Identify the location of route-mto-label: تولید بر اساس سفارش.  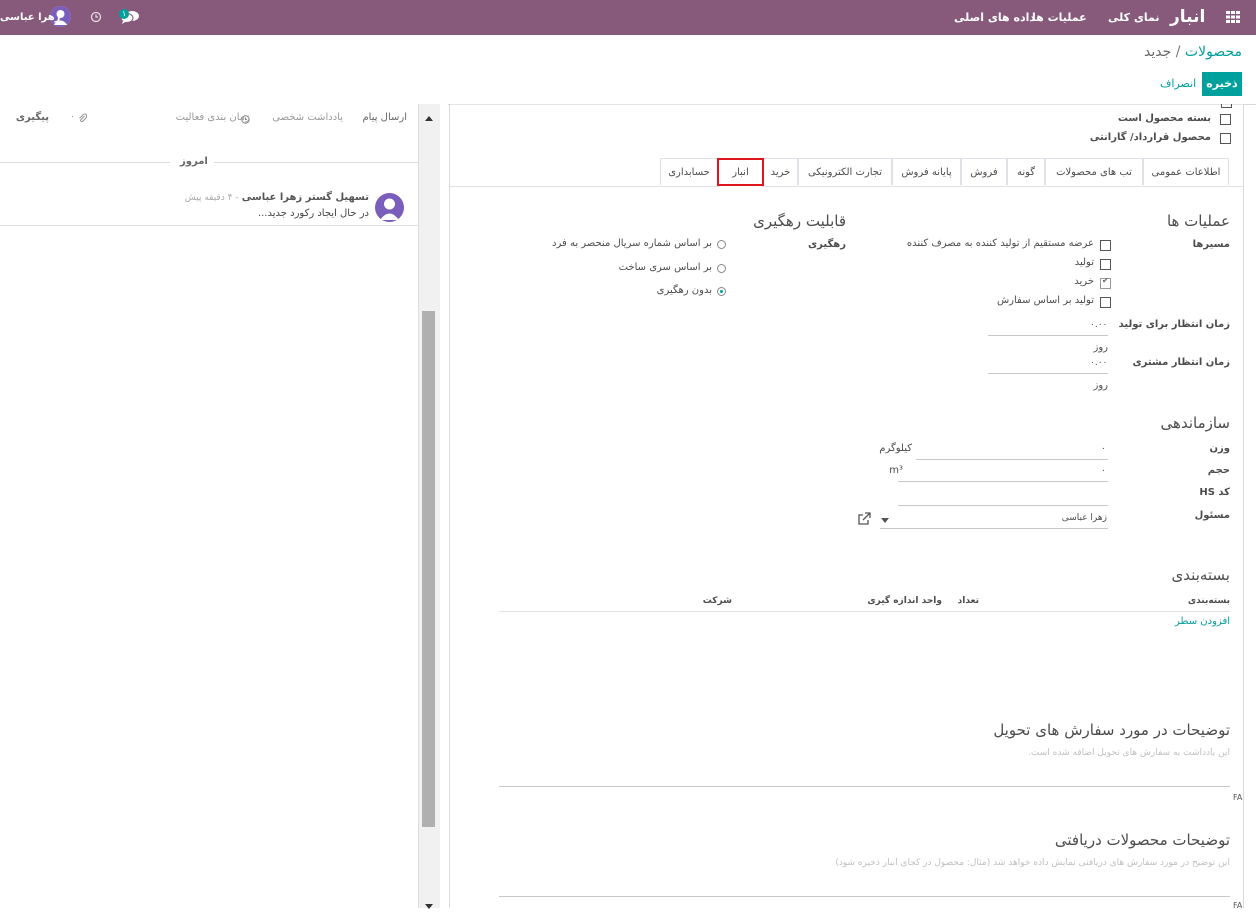
(1045, 300).